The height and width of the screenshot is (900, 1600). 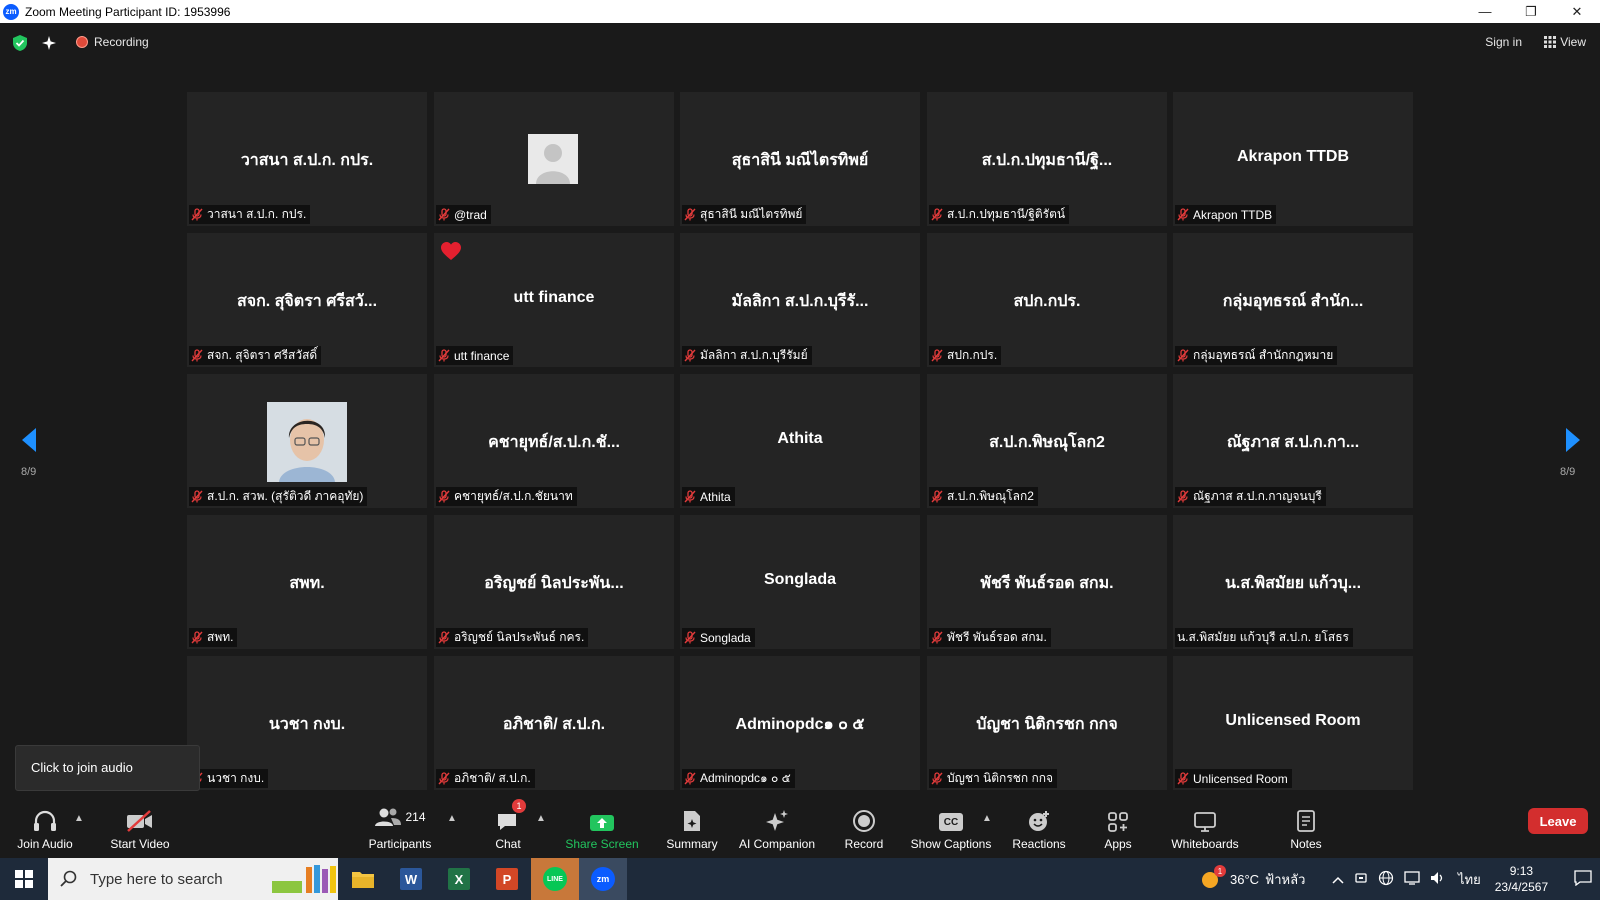 What do you see at coordinates (800, 438) in the screenshot?
I see `participant-display-name: Athita` at bounding box center [800, 438].